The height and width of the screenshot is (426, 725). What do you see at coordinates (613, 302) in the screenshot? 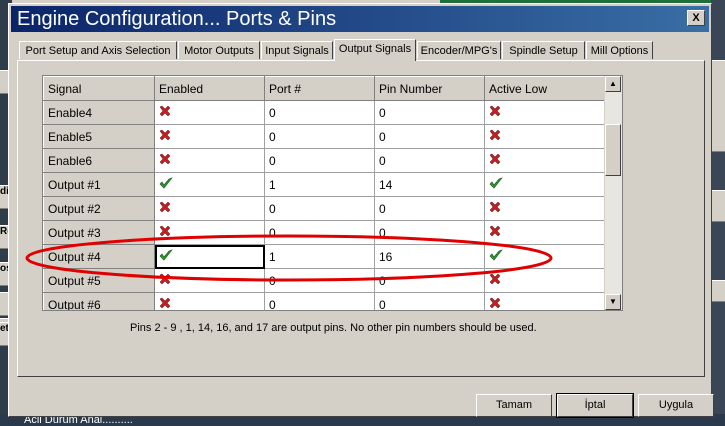
I see `scroll-down-button: ▼` at bounding box center [613, 302].